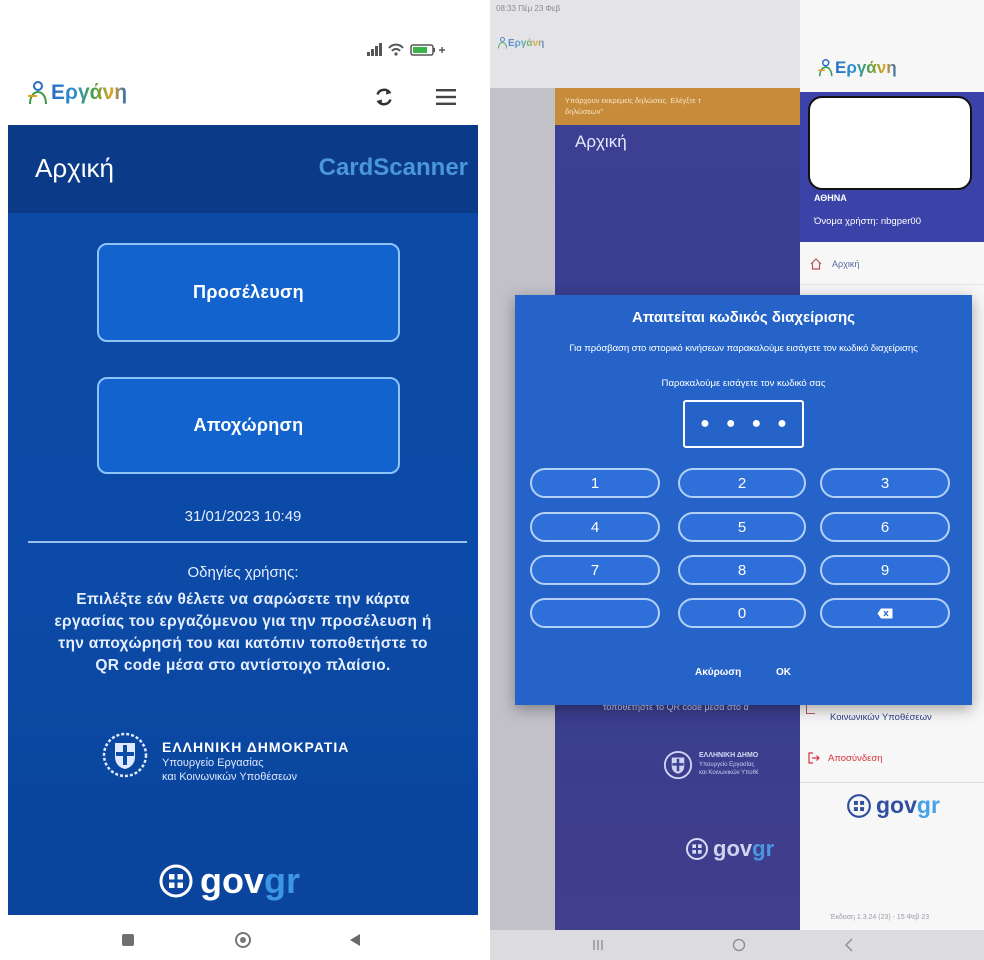 Image resolution: width=984 pixels, height=960 pixels. What do you see at coordinates (783, 672) in the screenshot?
I see `ok-button: OK` at bounding box center [783, 672].